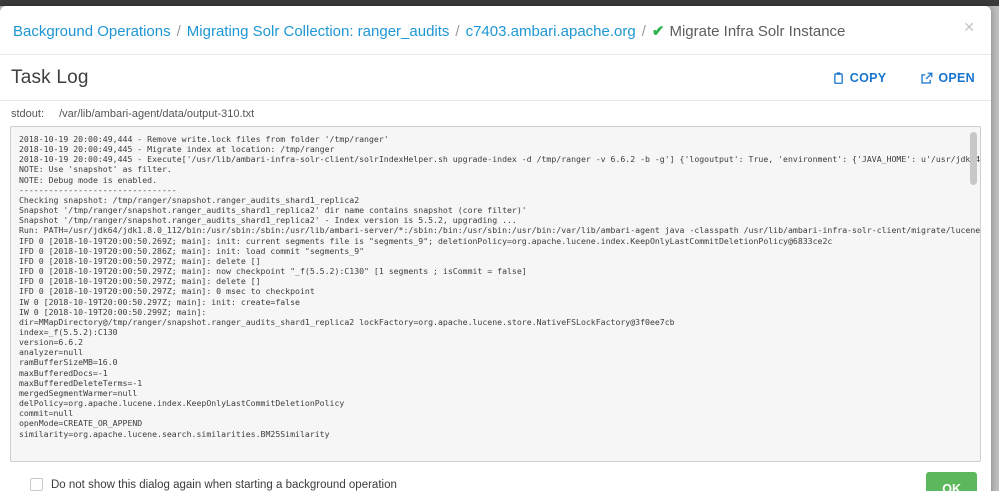 This screenshot has width=999, height=491. Describe the element at coordinates (50, 77) in the screenshot. I see `page-title: Task Log` at that location.